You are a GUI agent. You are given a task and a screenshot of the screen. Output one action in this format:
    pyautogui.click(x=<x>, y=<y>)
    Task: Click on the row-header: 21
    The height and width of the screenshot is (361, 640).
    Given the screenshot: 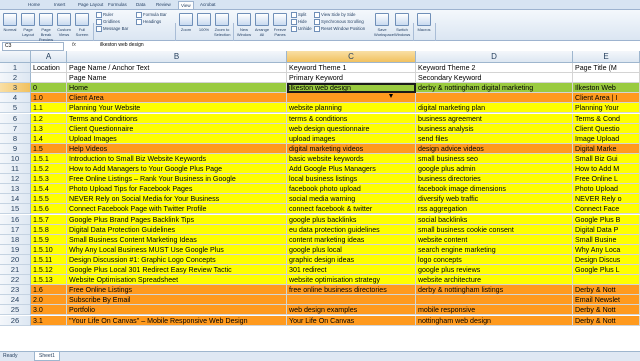 What is the action you would take?
    pyautogui.click(x=15, y=270)
    